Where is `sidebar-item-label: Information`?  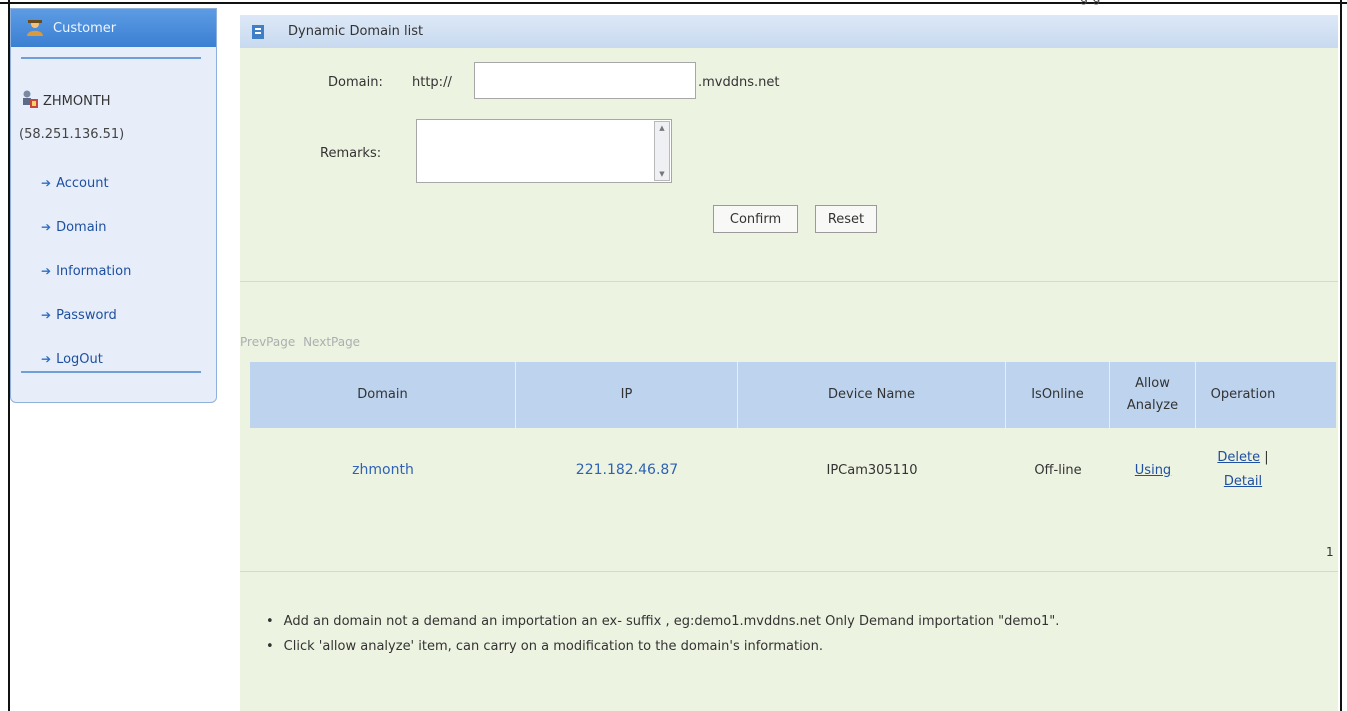 sidebar-item-label: Information is located at coordinates (94, 271).